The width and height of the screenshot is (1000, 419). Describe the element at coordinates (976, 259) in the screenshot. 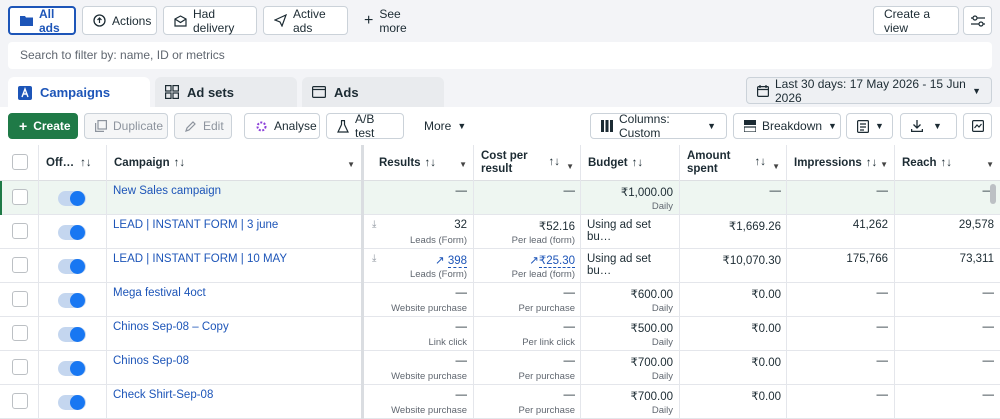

I see `reach-value: 73,311` at that location.